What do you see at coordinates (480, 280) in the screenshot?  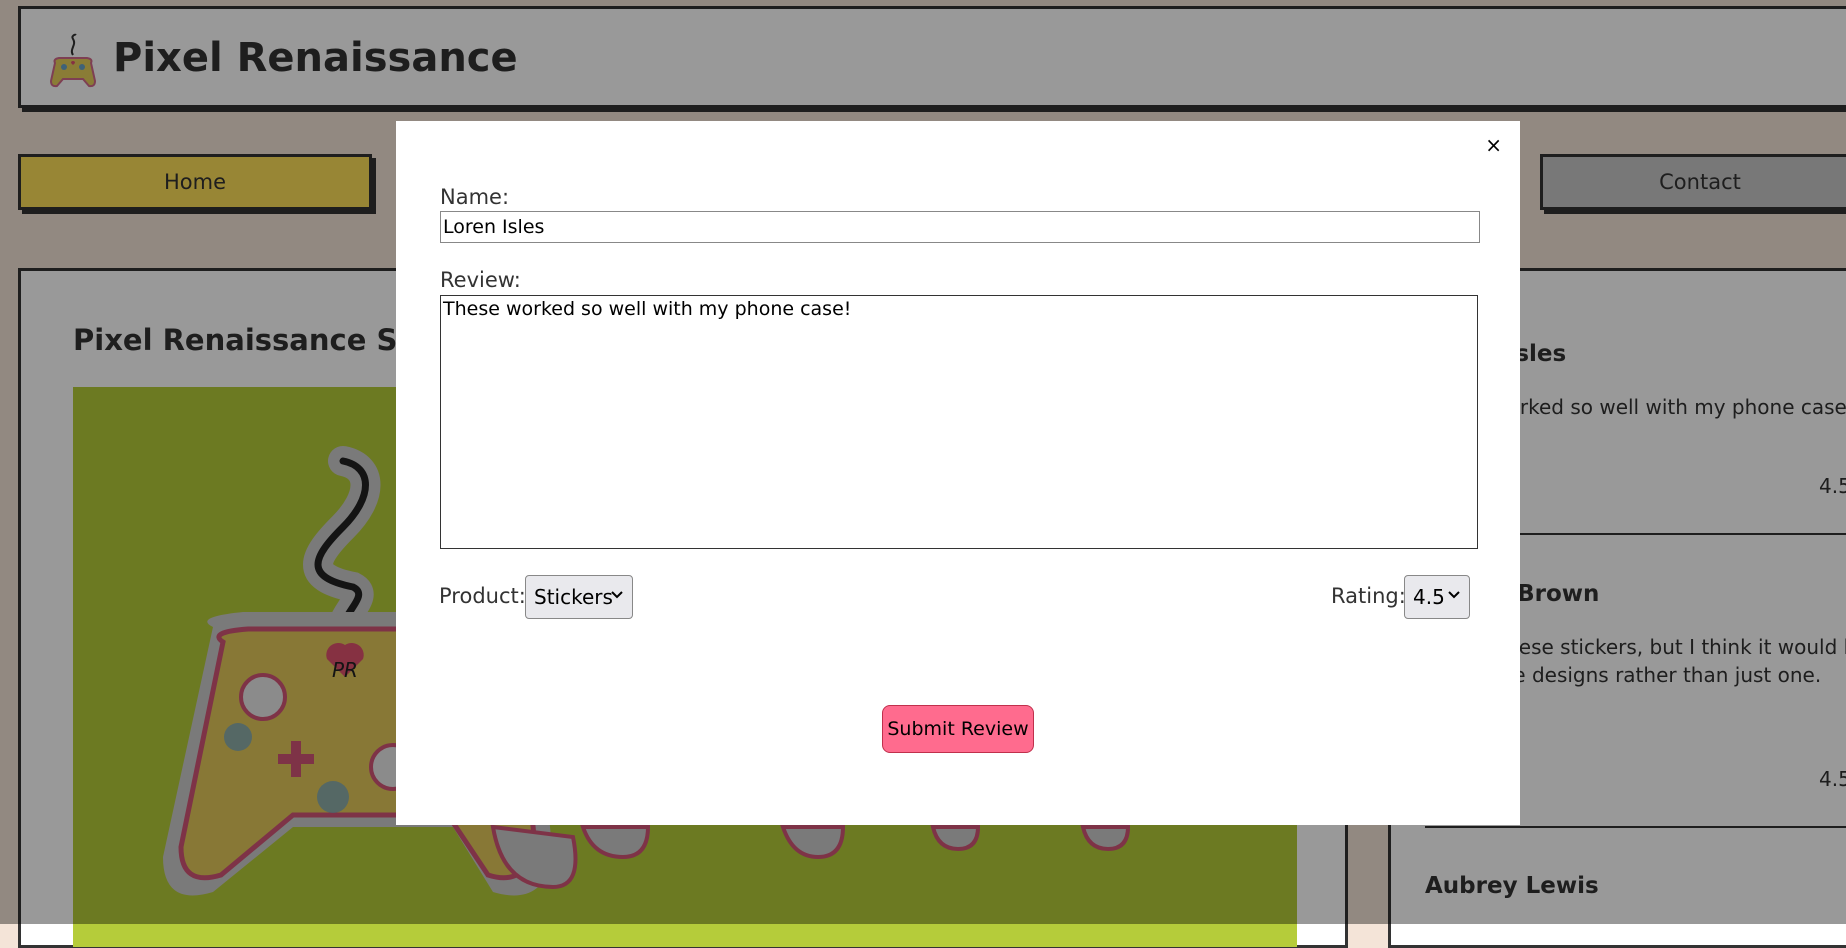 I see `review-label: Review:` at bounding box center [480, 280].